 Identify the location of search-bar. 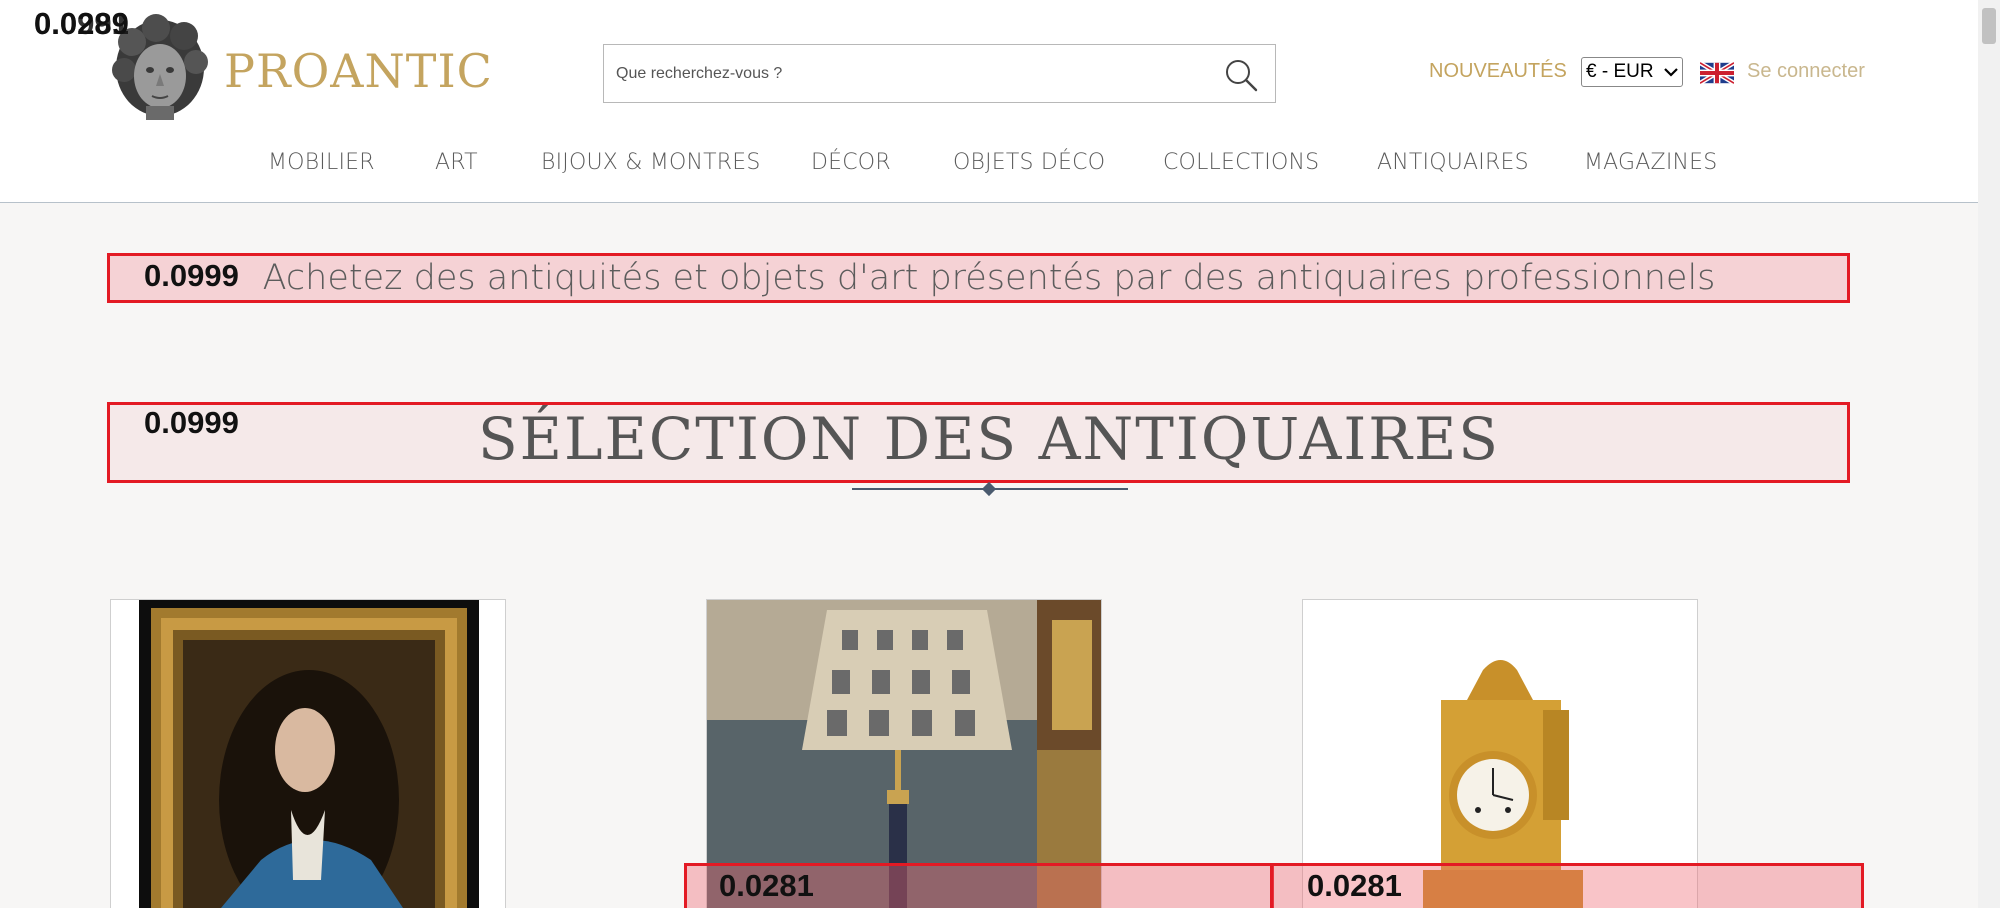
(939, 73).